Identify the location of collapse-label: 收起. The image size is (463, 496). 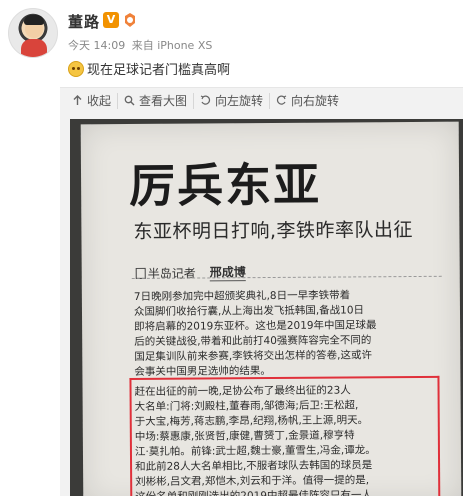
(99, 101).